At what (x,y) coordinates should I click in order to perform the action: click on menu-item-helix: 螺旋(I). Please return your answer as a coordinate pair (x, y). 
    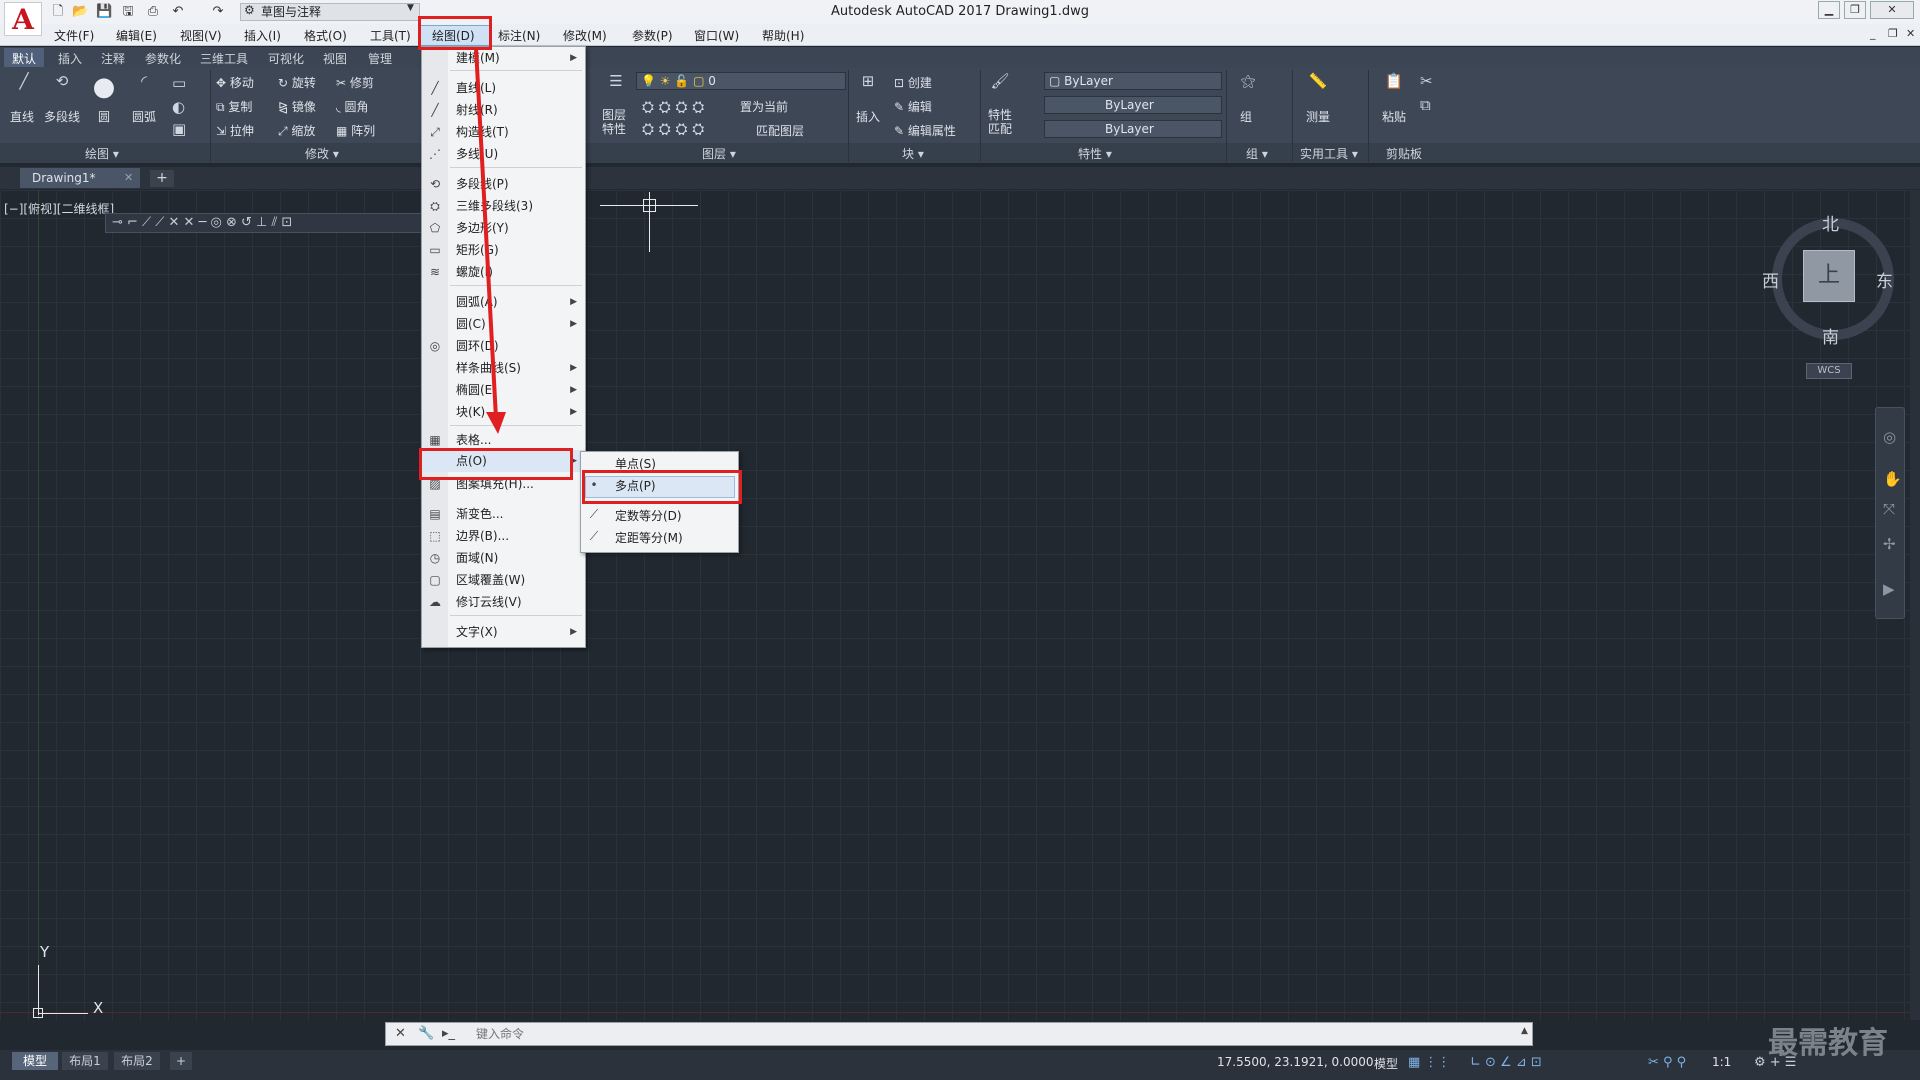
    Looking at the image, I should click on (474, 272).